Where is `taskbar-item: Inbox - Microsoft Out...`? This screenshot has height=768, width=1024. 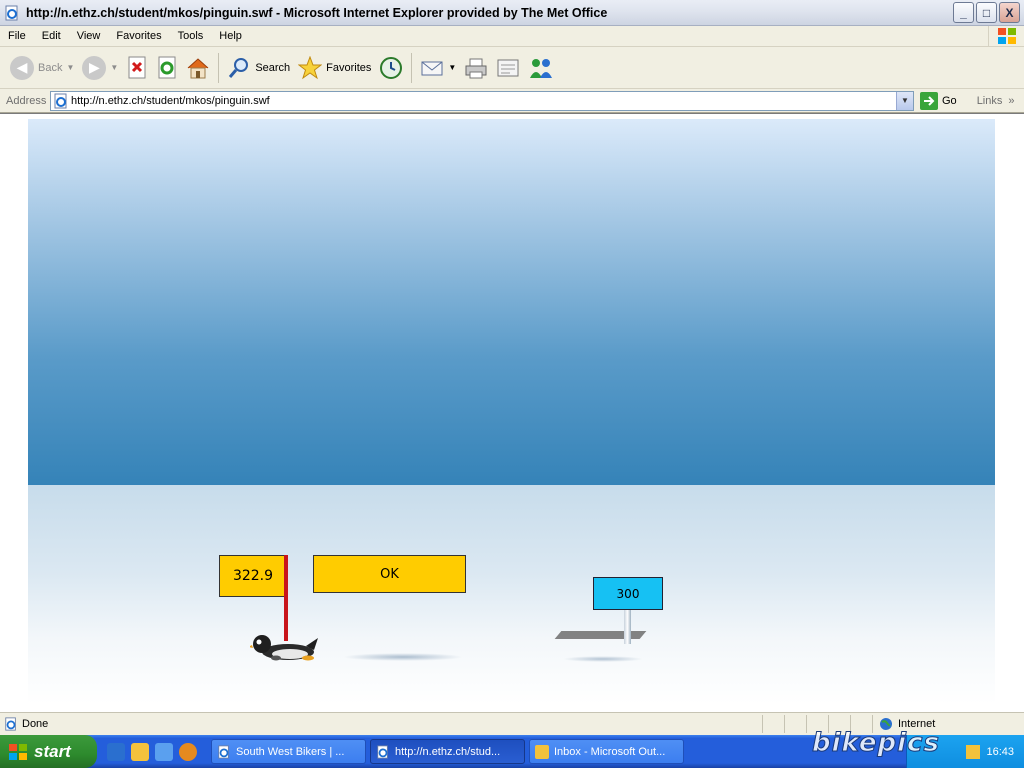 taskbar-item: Inbox - Microsoft Out... is located at coordinates (606, 751).